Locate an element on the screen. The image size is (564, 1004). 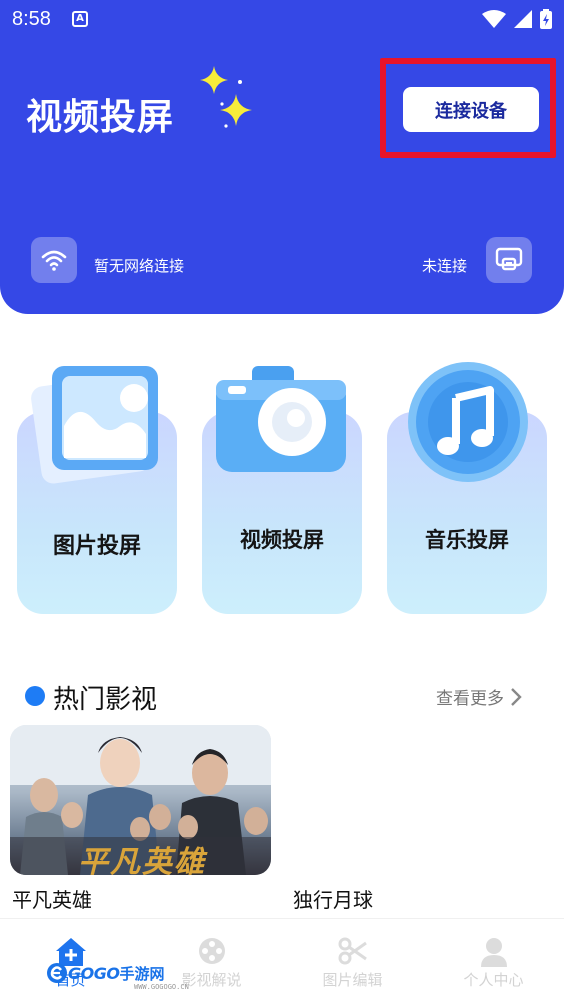
bottom-tab-bar: 首页 影视解说 图片编辑 个人中心 is located at coordinates (282, 961).